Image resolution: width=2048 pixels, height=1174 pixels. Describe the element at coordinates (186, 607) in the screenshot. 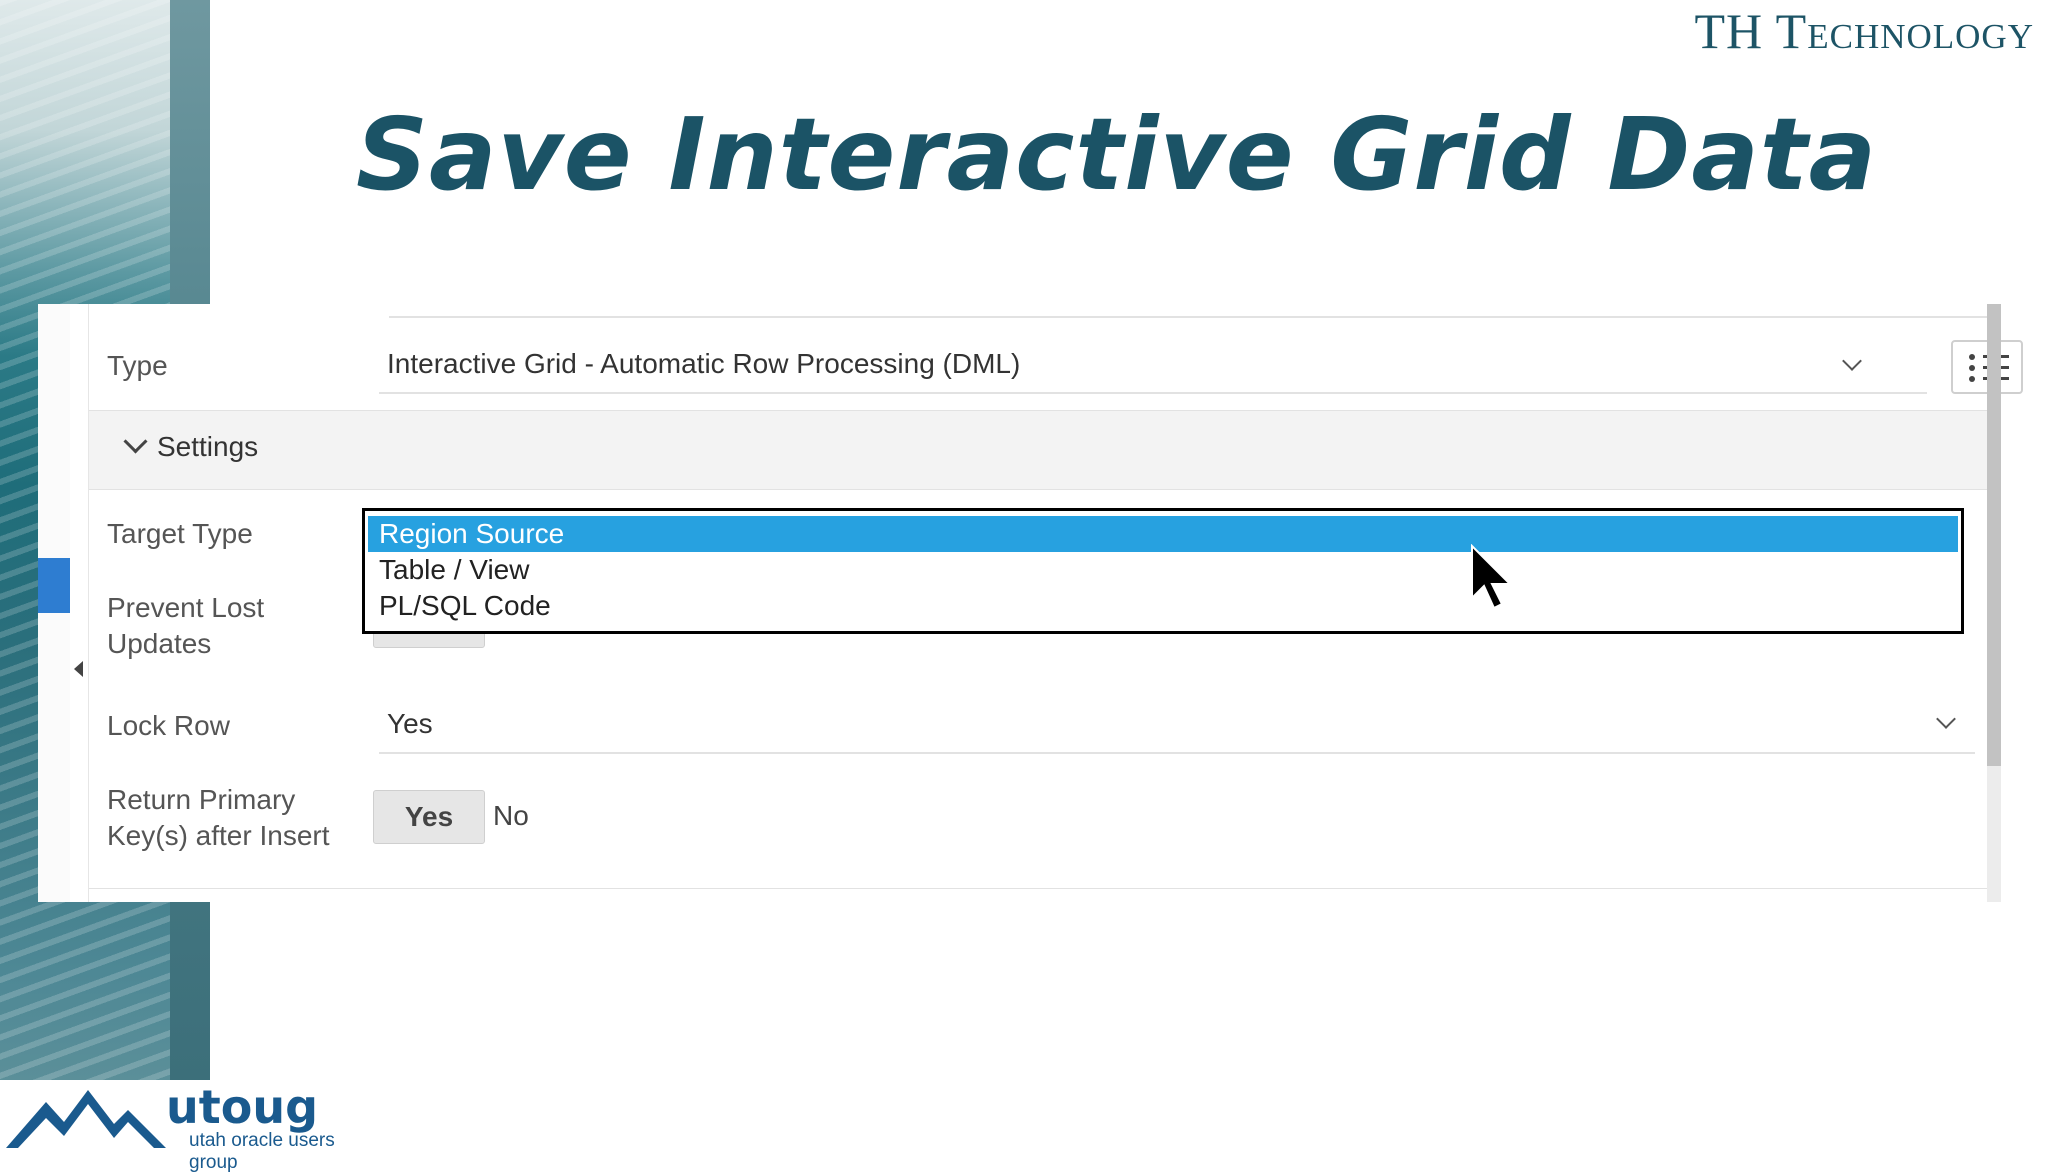

I see `prevent-lost-label-1: Prevent Lost` at that location.